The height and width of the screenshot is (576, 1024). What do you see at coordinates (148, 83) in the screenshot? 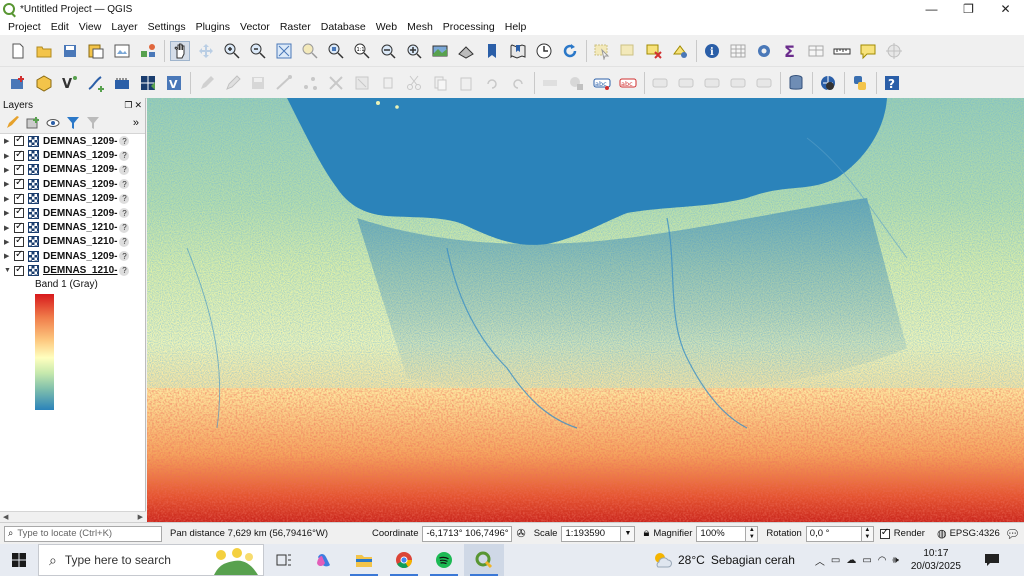
I see `add-raster-icon` at bounding box center [148, 83].